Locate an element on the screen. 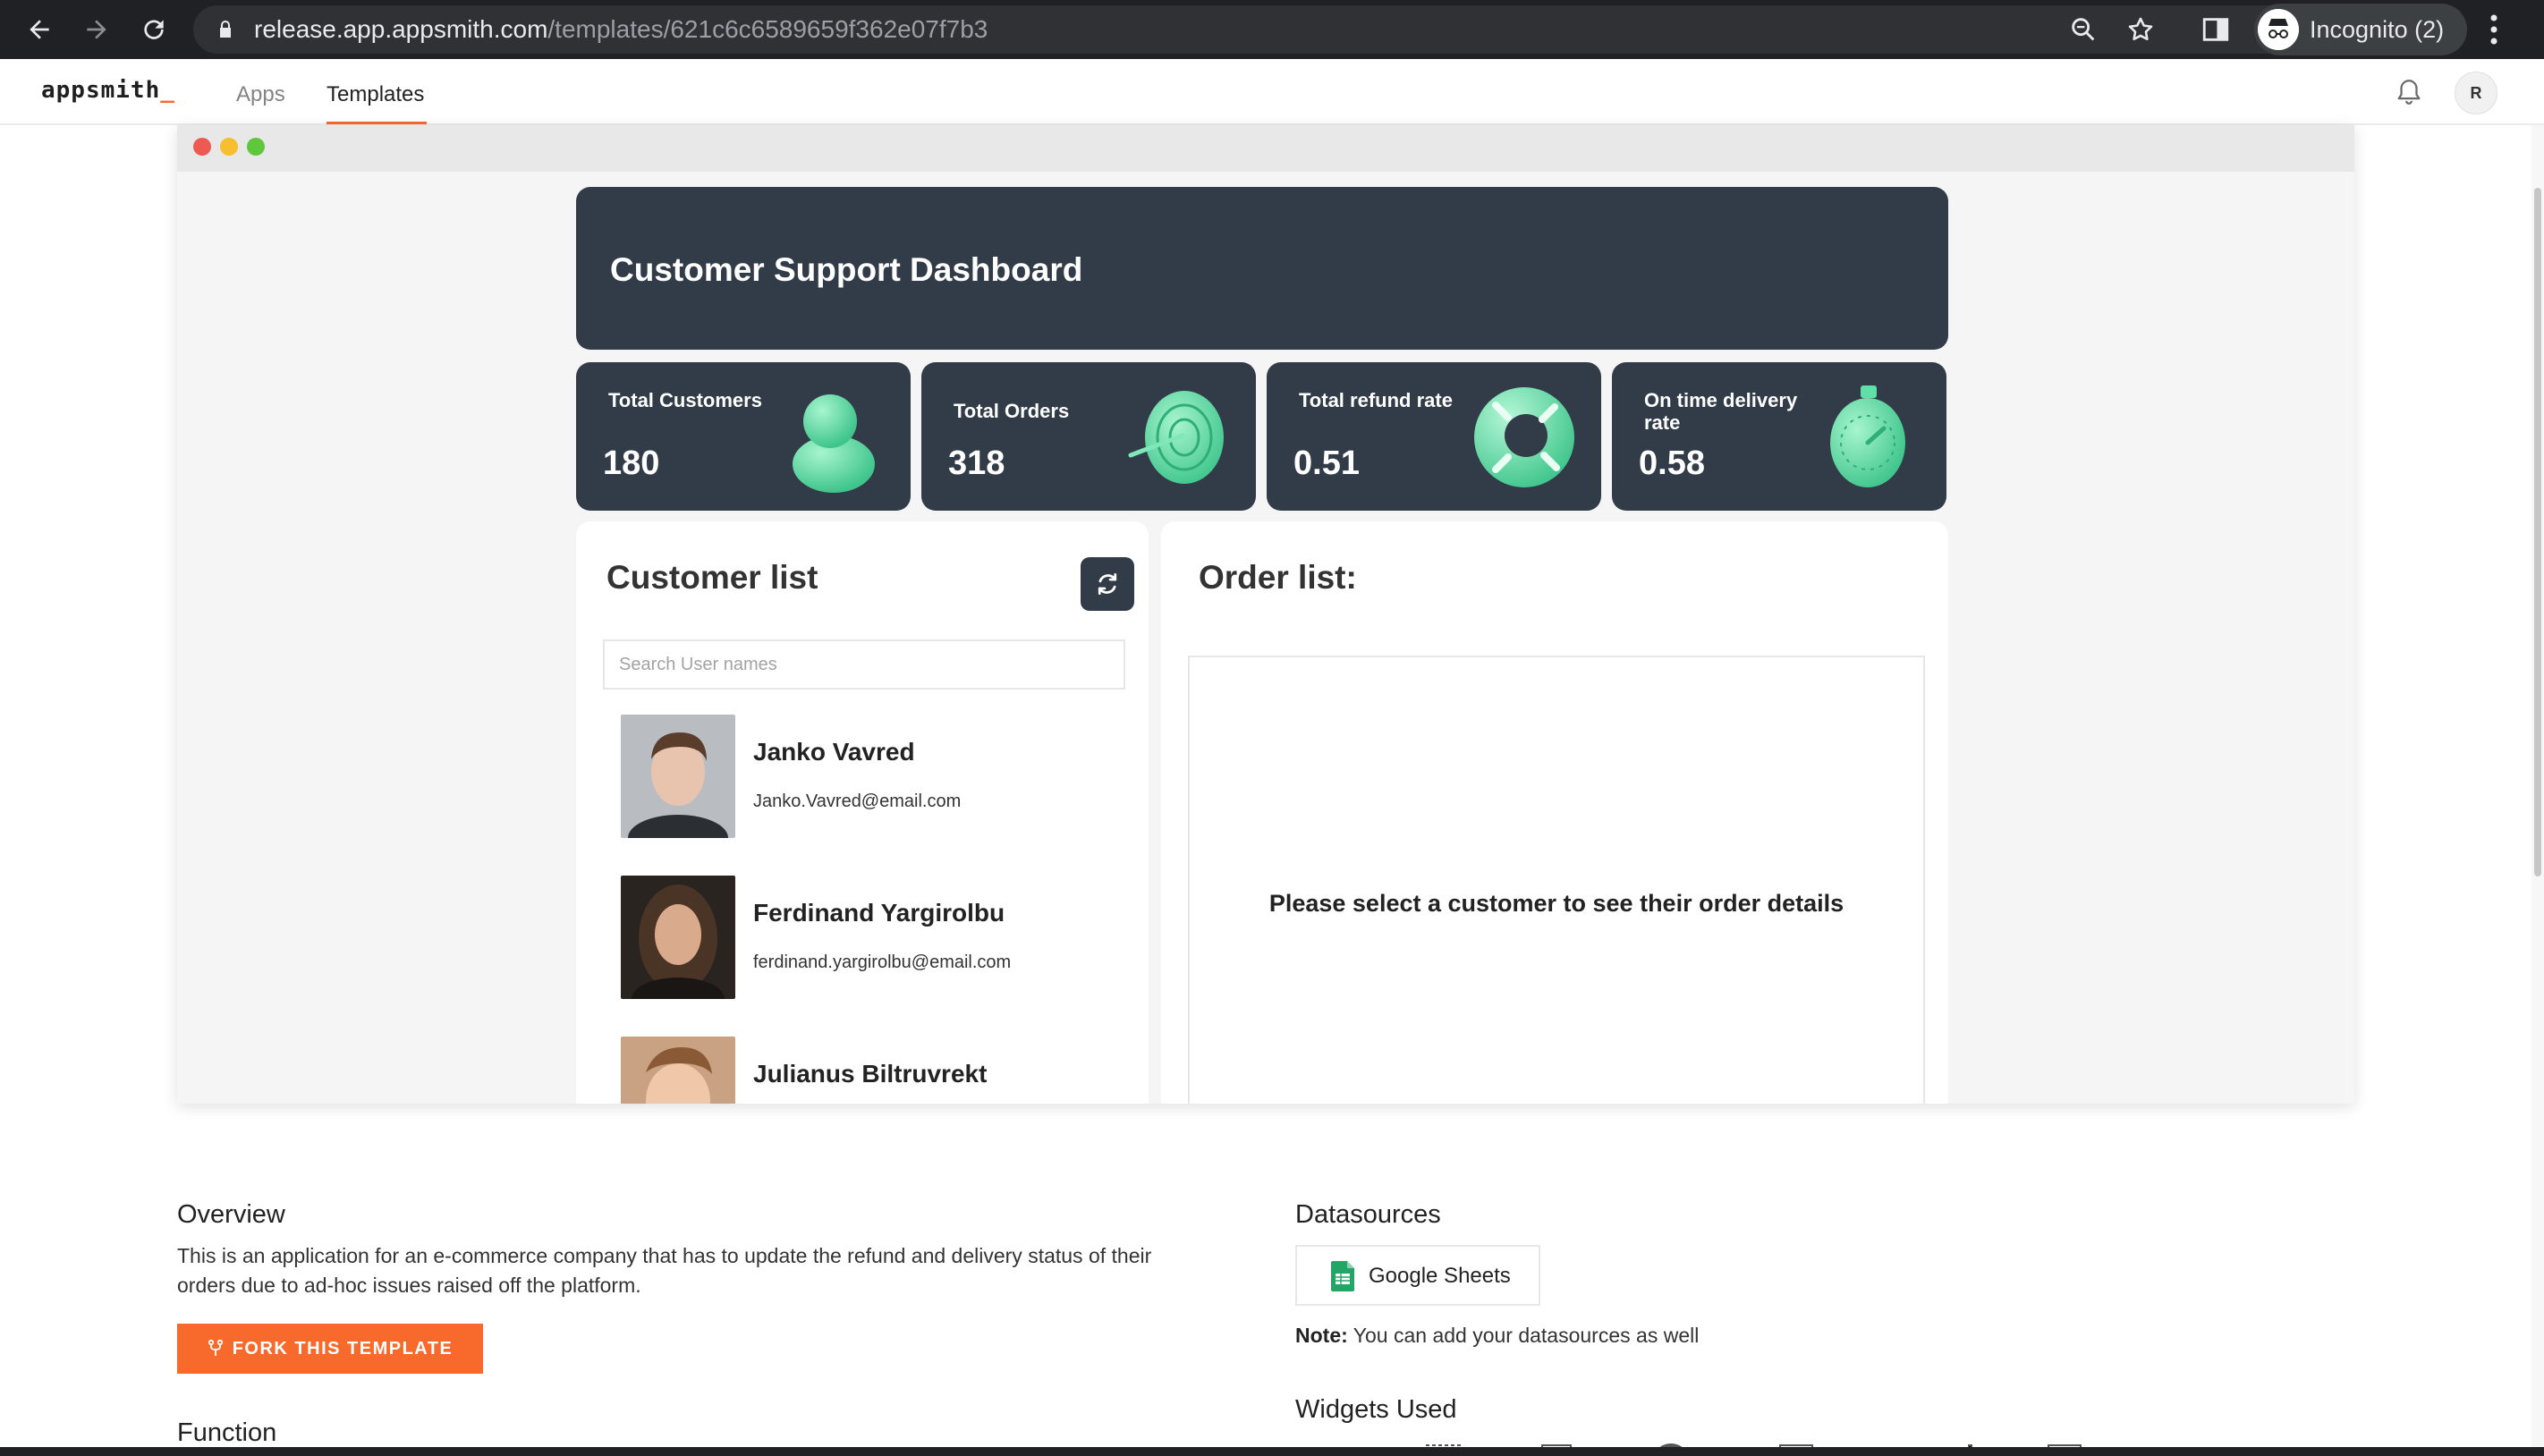 This screenshot has height=1456, width=2544. stat-value: 180 is located at coordinates (631, 463).